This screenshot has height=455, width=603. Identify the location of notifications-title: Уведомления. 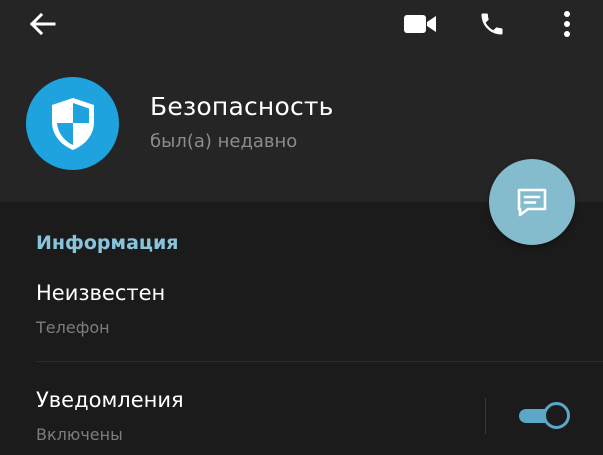
(110, 400).